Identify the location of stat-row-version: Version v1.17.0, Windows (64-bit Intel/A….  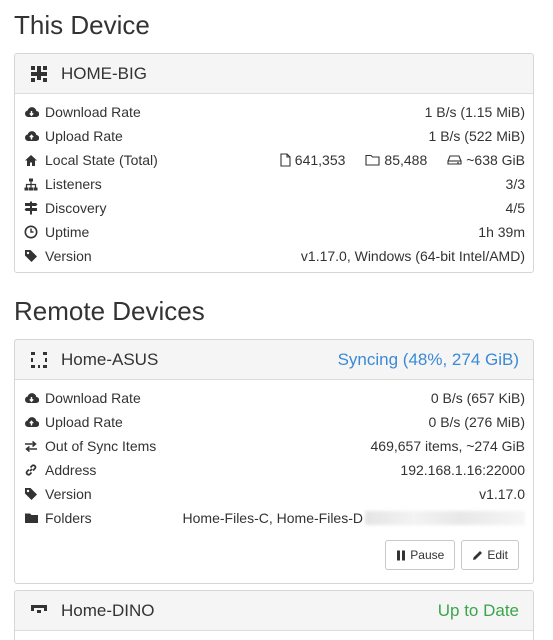
(274, 256).